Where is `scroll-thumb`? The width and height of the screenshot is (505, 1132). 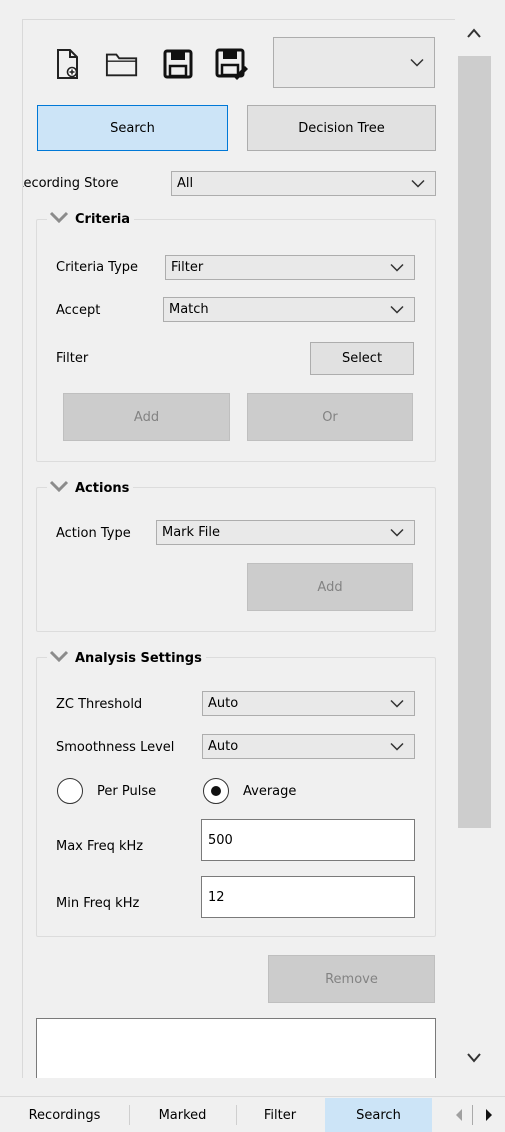
scroll-thumb is located at coordinates (474, 442).